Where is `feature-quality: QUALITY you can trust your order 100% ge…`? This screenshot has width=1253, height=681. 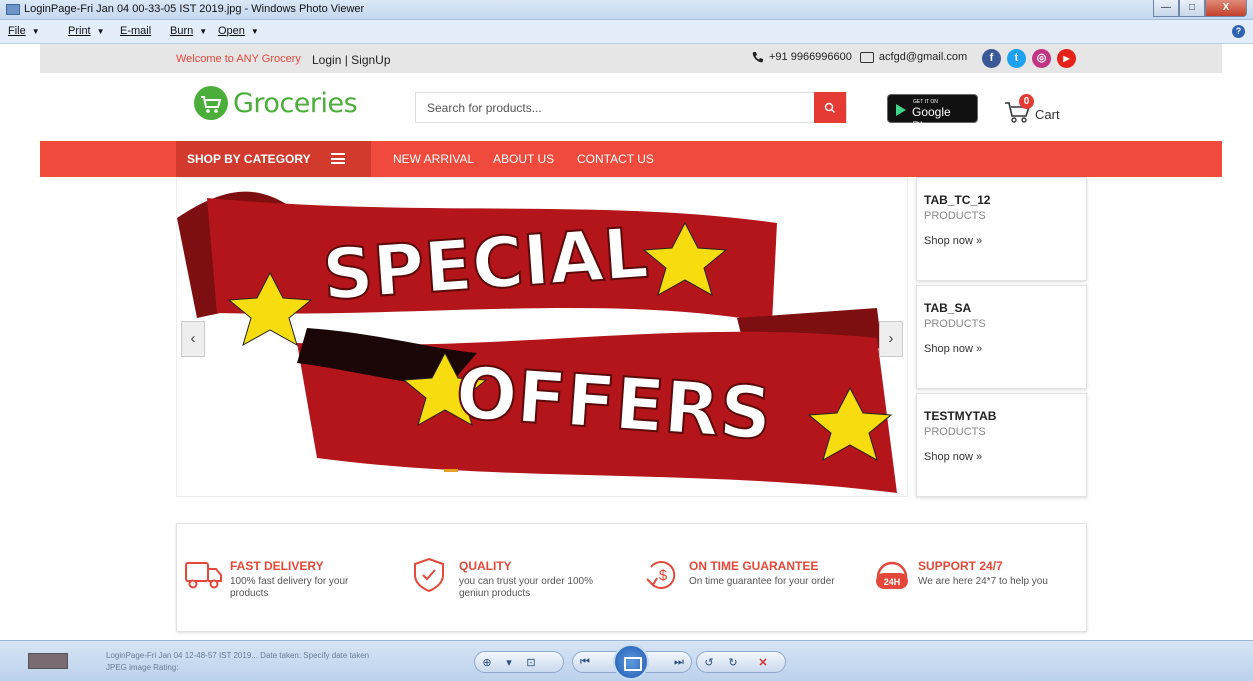
feature-quality: QUALITY you can trust your order 100% ge… is located at coordinates (523, 582).